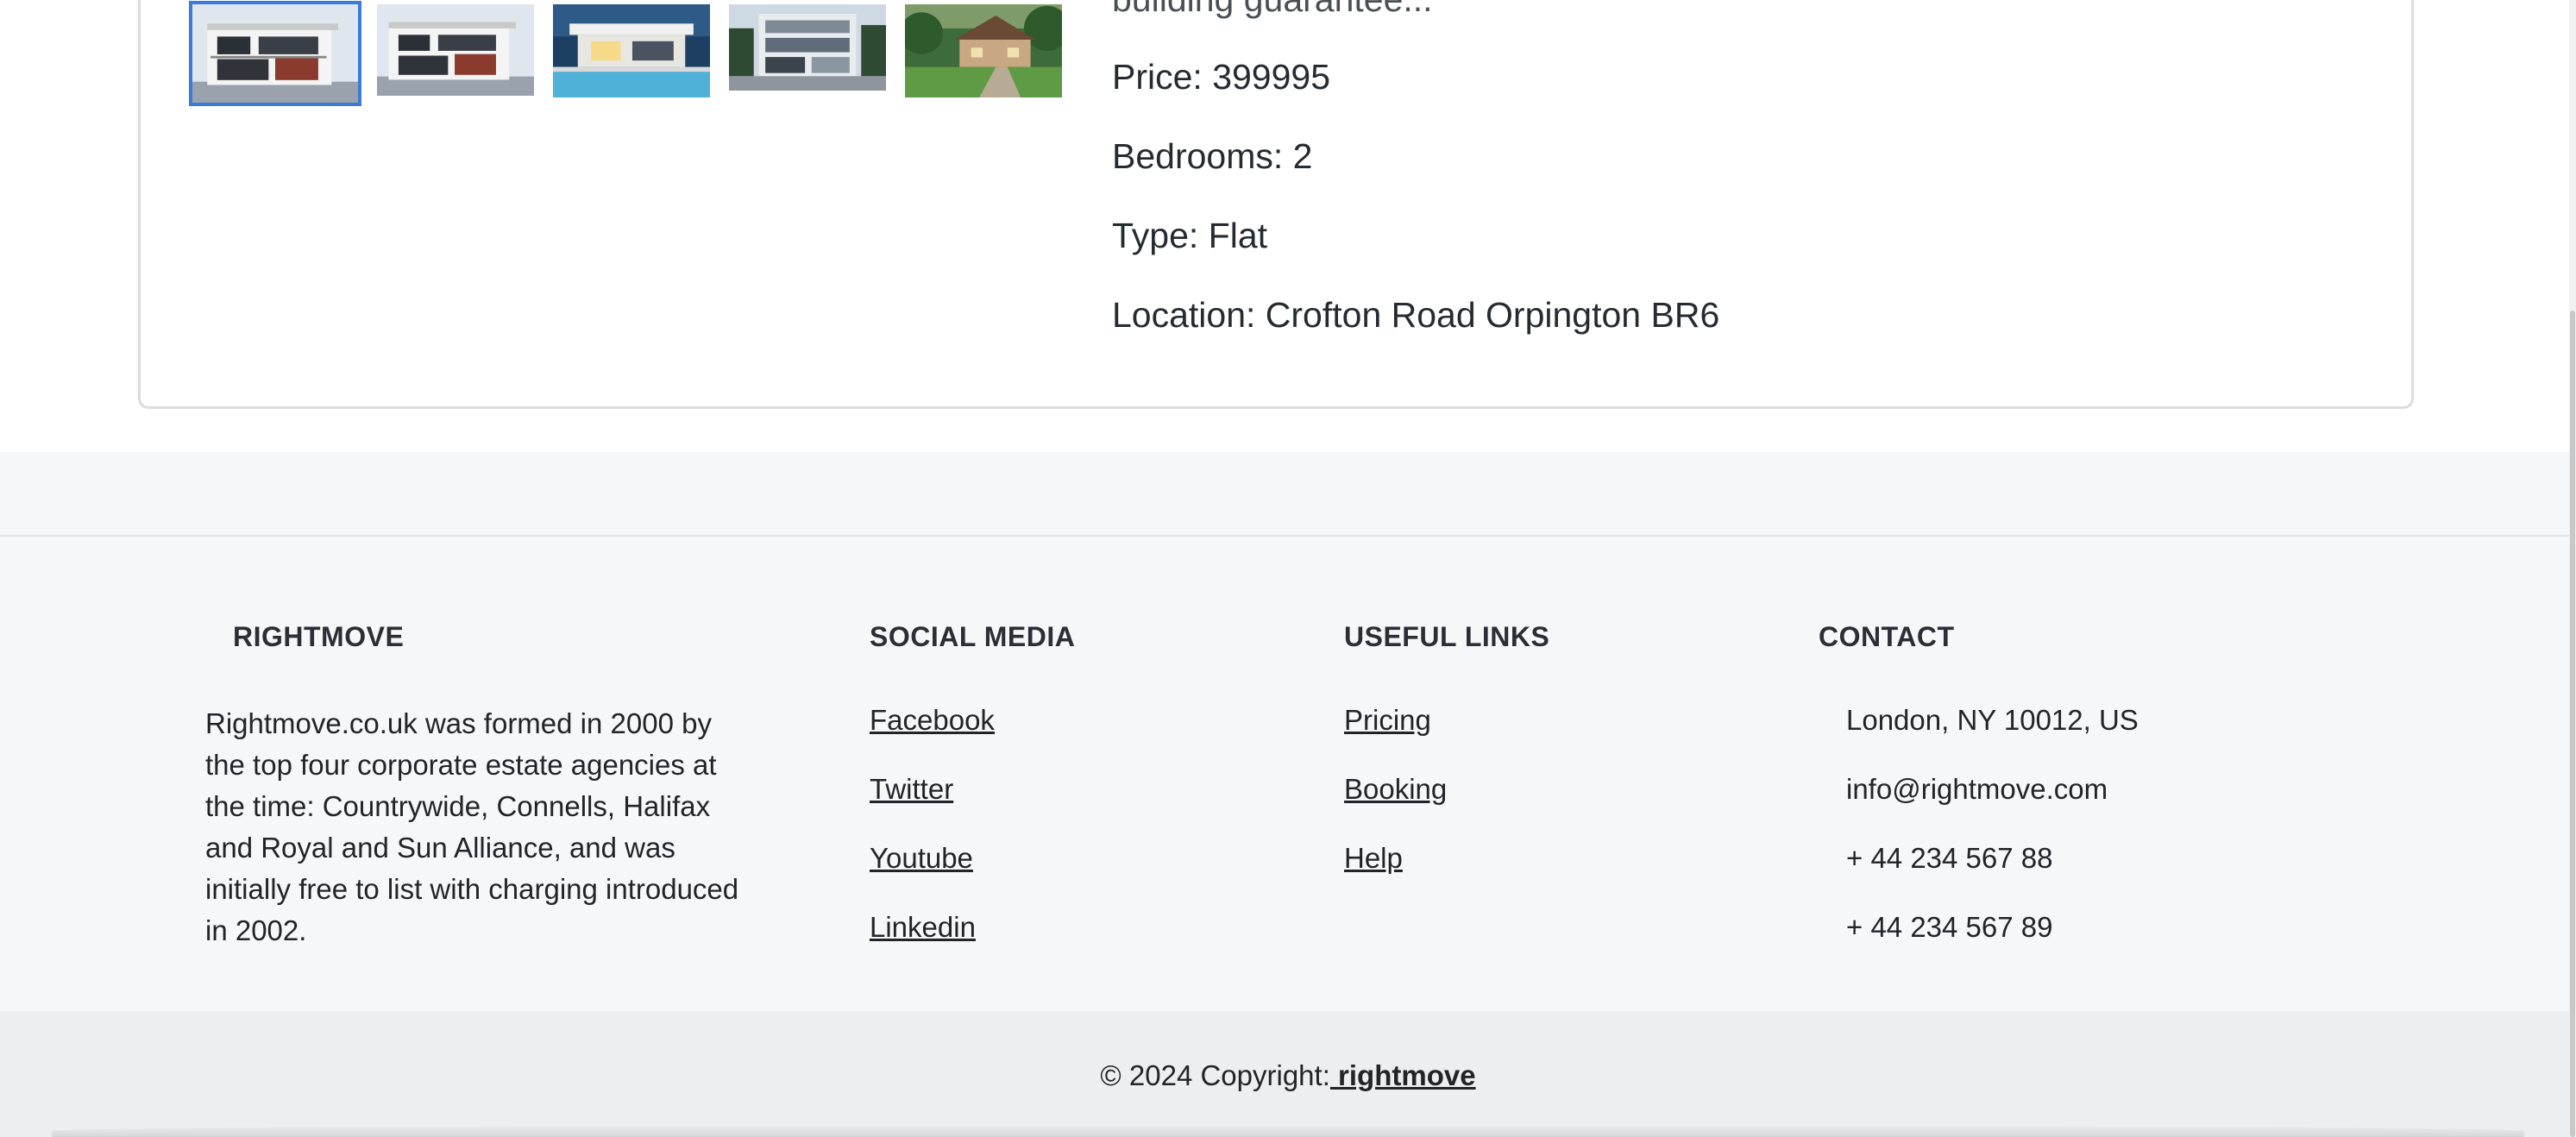 Image resolution: width=2576 pixels, height=1137 pixels. I want to click on scrollbar-thumb, so click(2572, 724).